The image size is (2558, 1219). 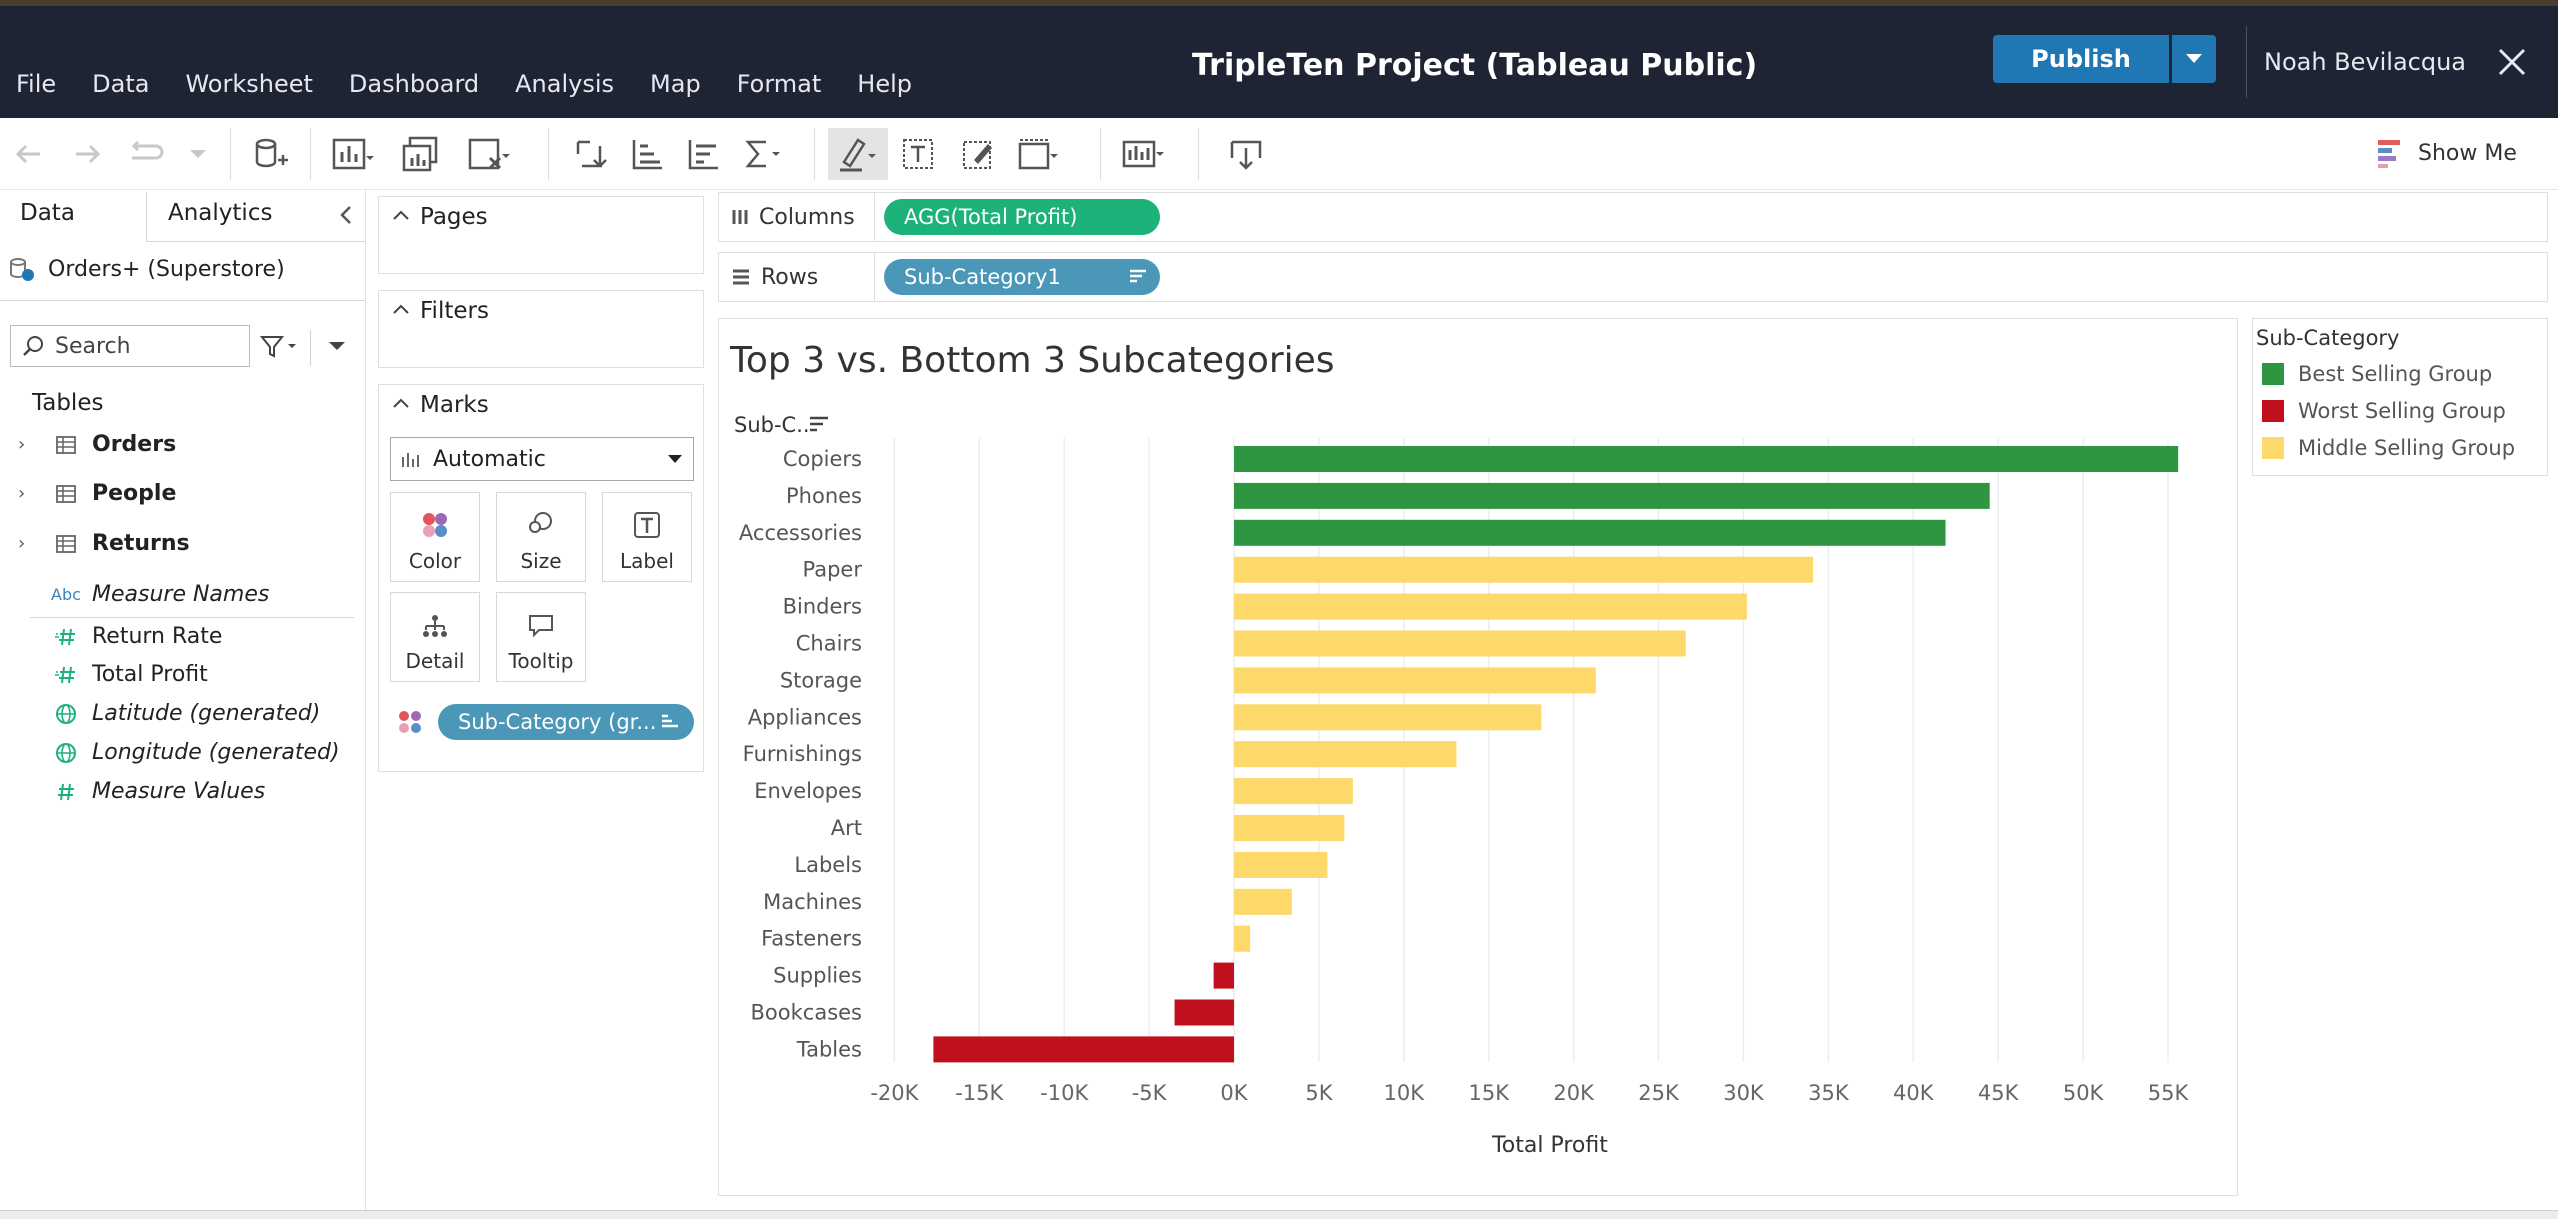 I want to click on bar-furnishings, so click(x=1345, y=754).